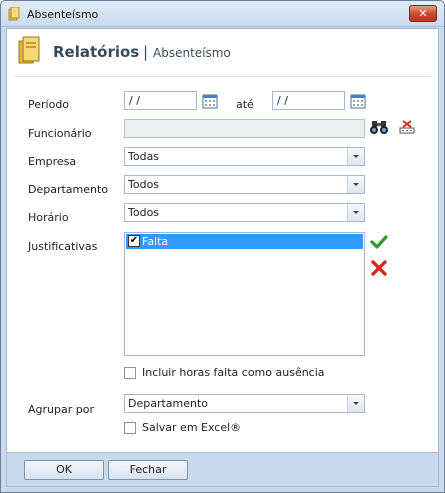 The width and height of the screenshot is (445, 493). I want to click on report-header: Relatórios | Absenteísmo, so click(222, 53).